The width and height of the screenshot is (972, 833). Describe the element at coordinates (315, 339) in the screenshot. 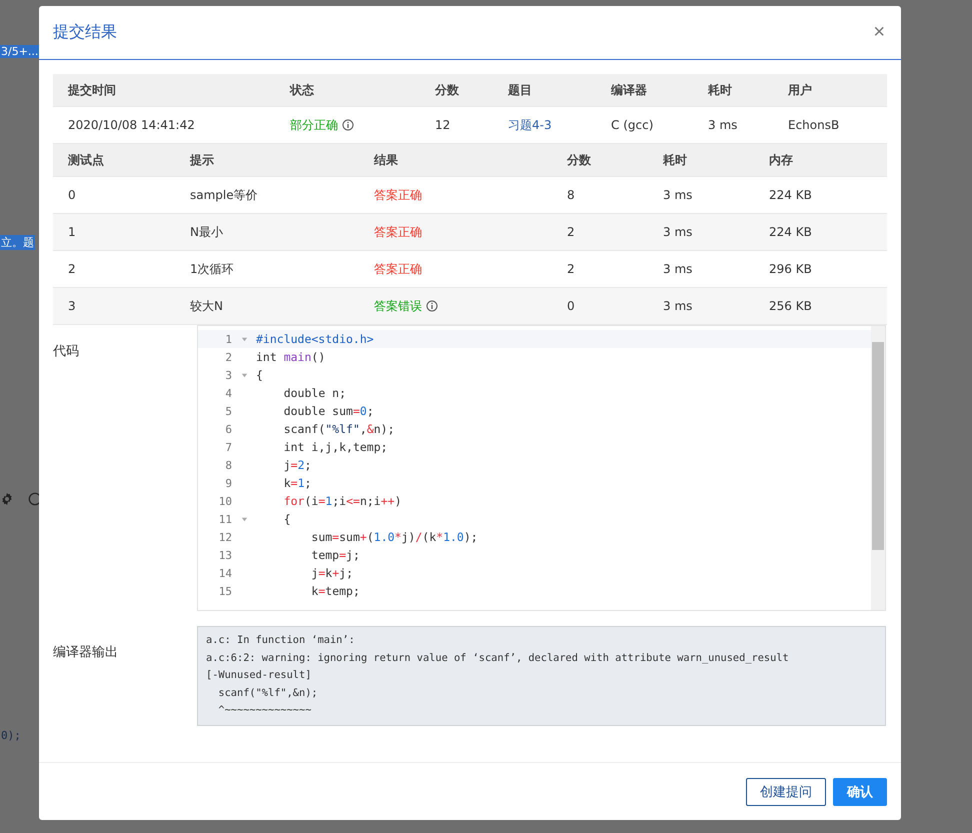

I see `code-line: #include<stdio.h>` at that location.